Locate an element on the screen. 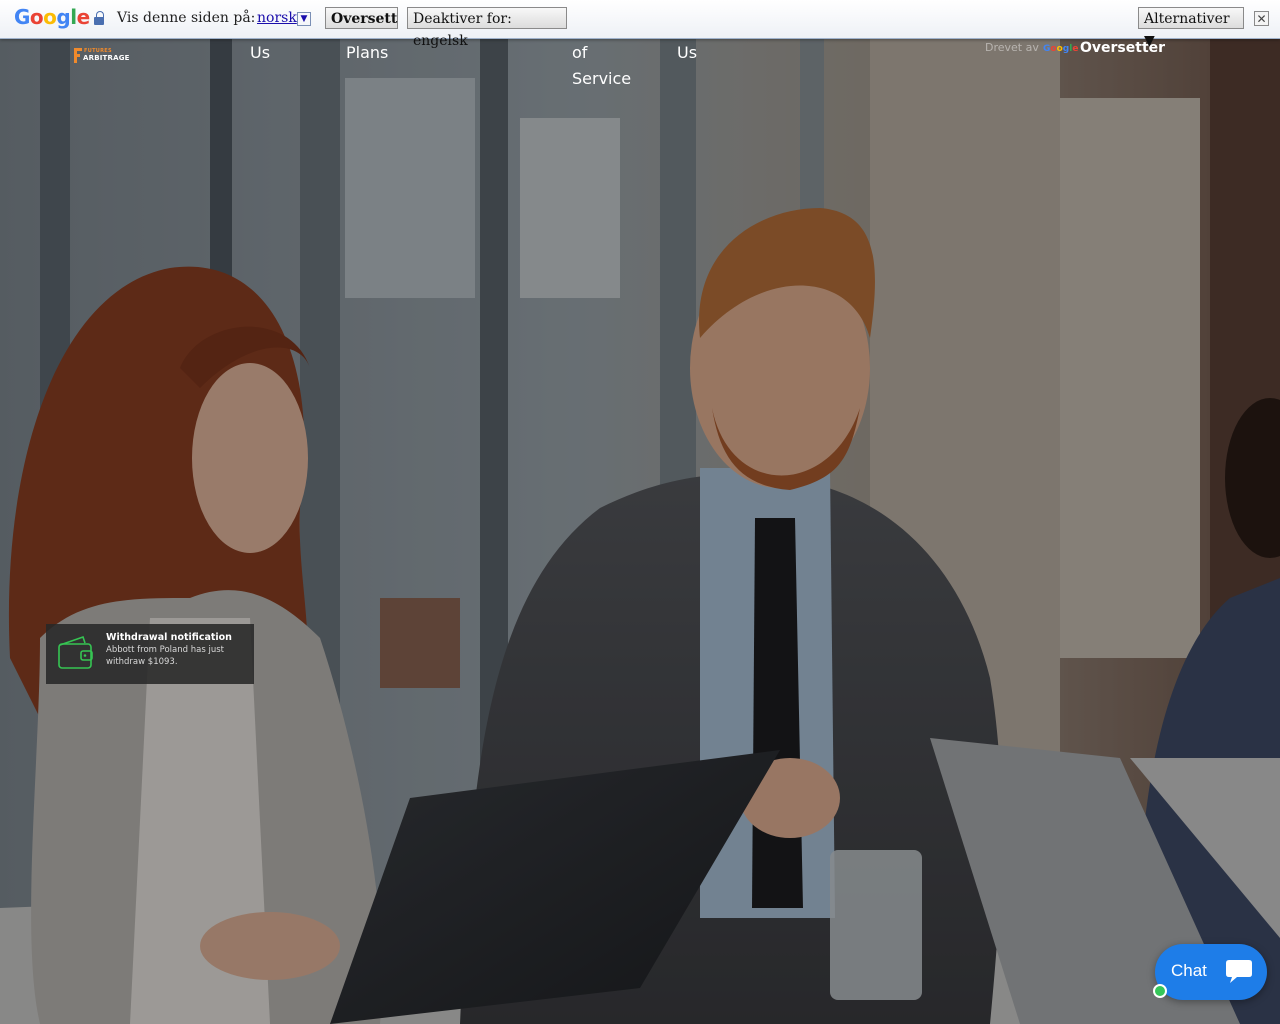 The image size is (1280, 1024). google-logo: Google is located at coordinates (52, 17).